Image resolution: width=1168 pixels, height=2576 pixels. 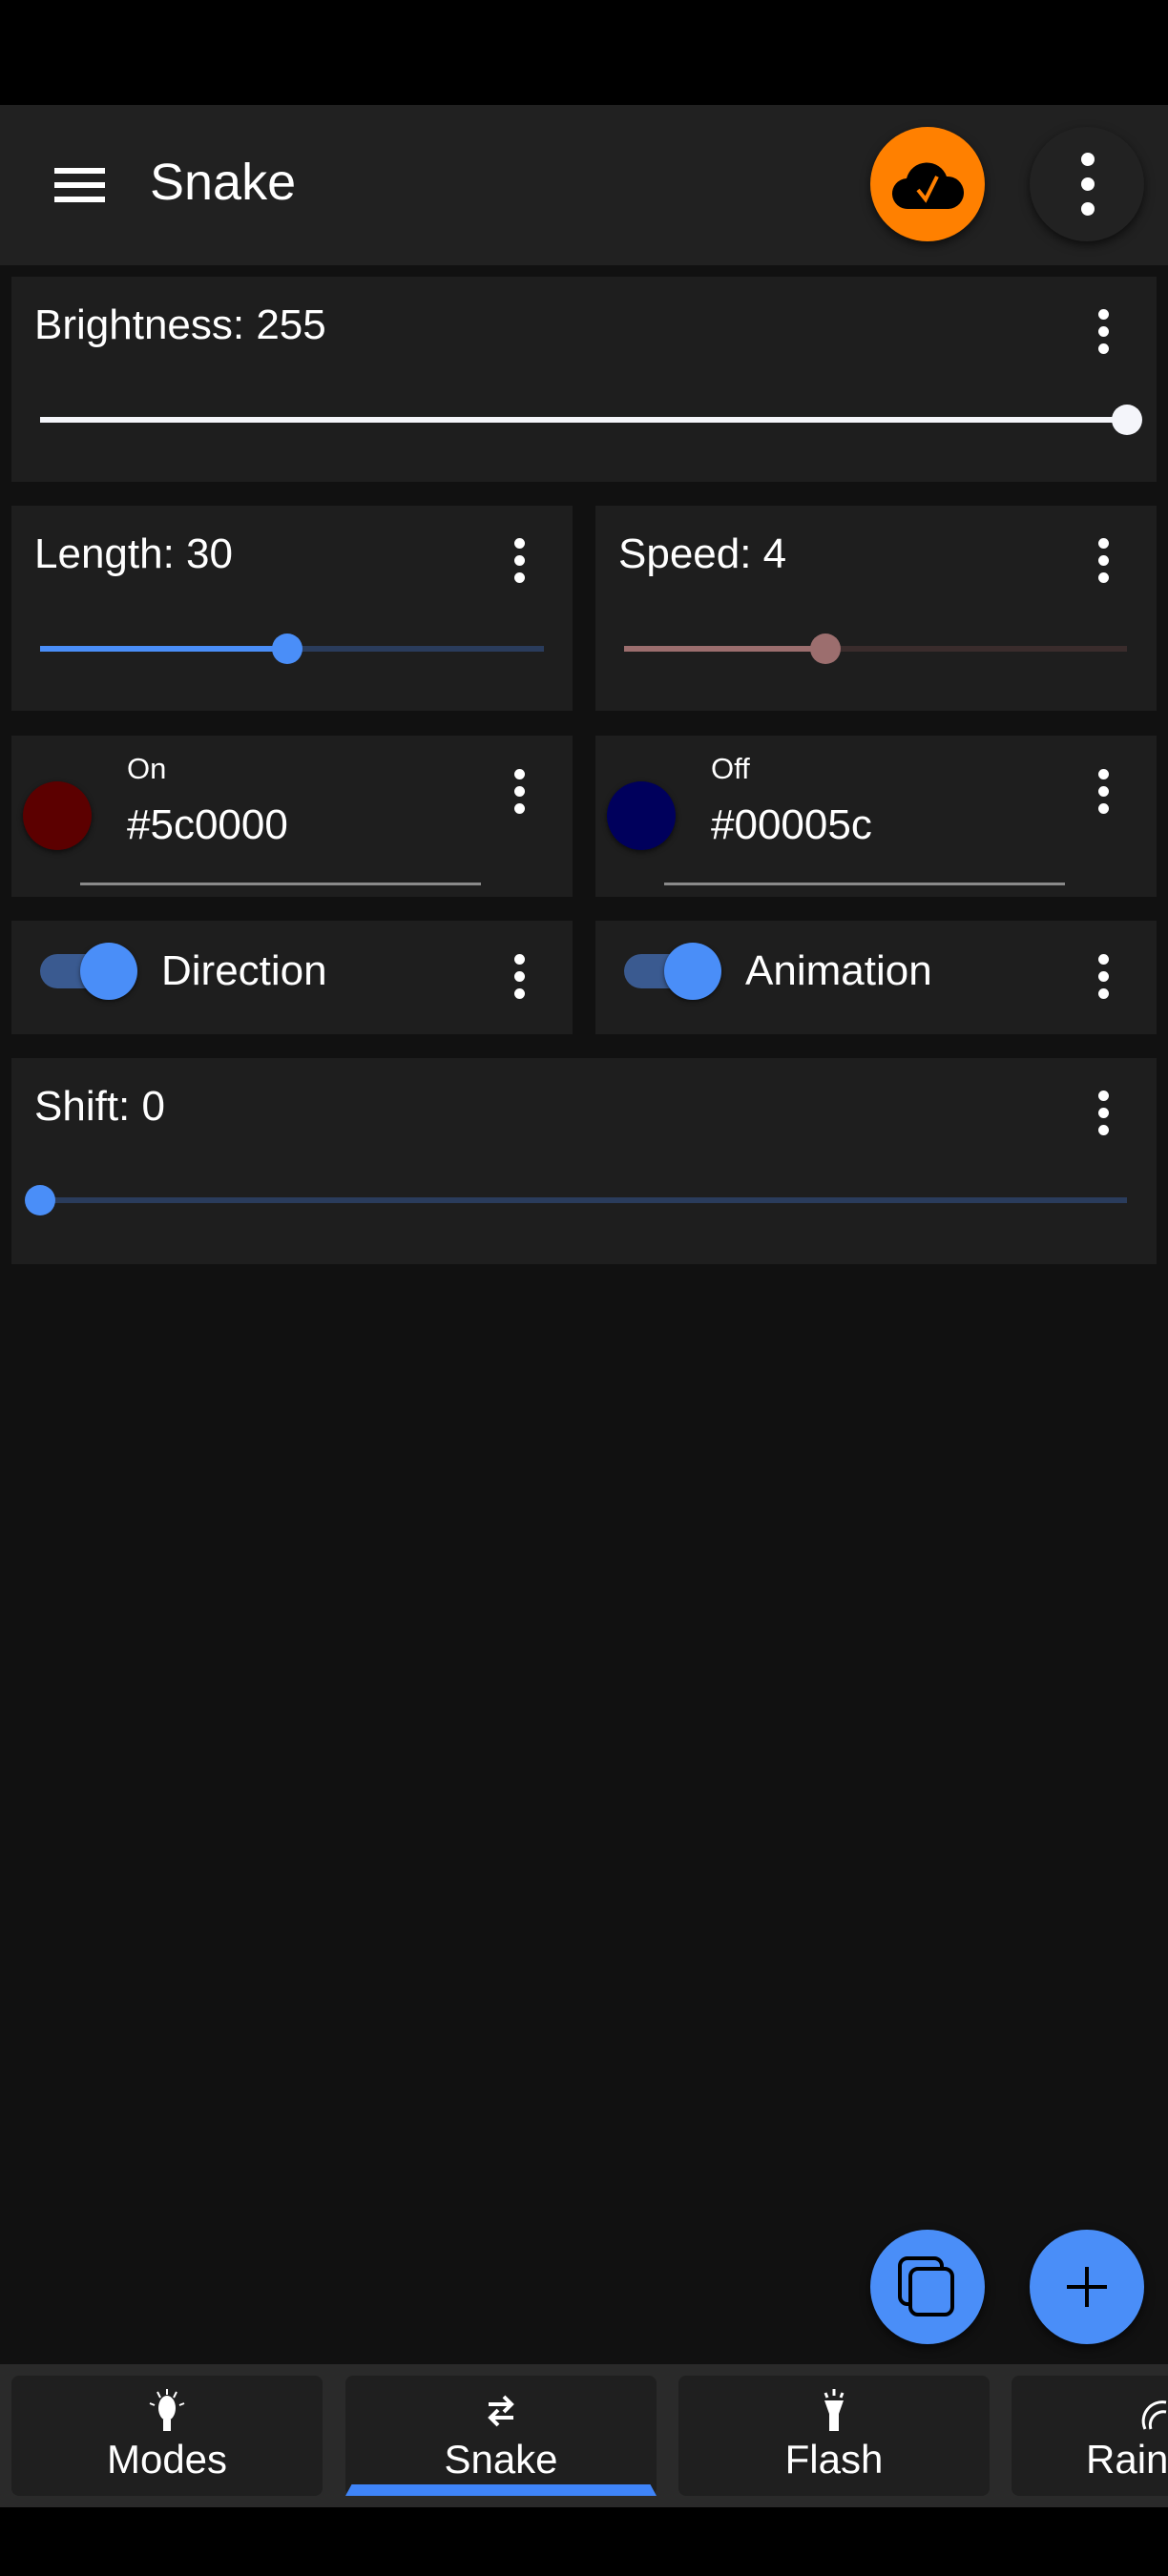 What do you see at coordinates (133, 553) in the screenshot?
I see `length-label: Length: 30` at bounding box center [133, 553].